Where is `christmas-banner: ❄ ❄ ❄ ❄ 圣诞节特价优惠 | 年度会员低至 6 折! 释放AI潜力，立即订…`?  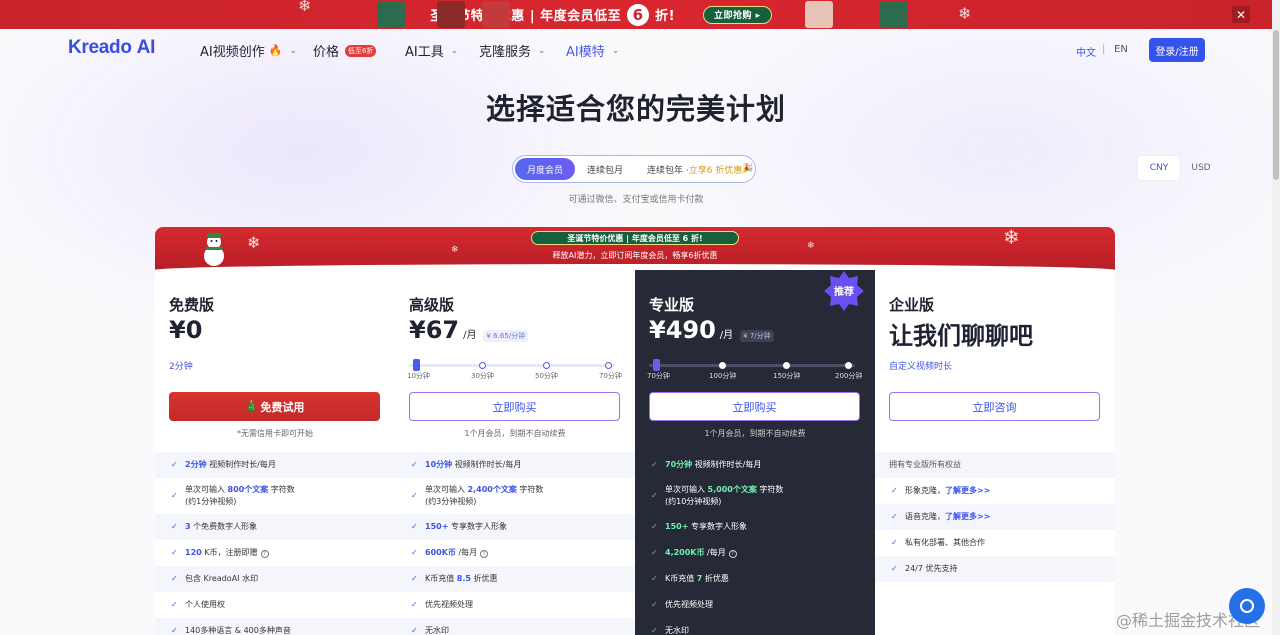 christmas-banner: ❄ ❄ ❄ ❄ 圣诞节特价优惠 | 年度会员低至 6 折! 释放AI潜力，立即订… is located at coordinates (635, 248).